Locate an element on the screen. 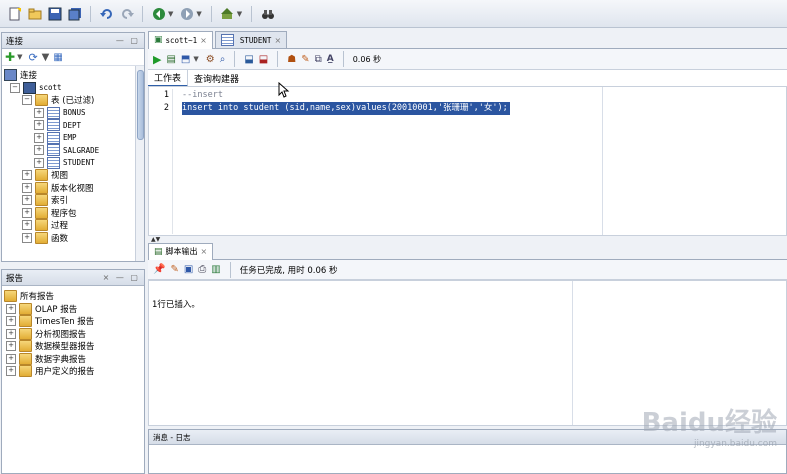 This screenshot has width=787, height=474. tree-item-connection-scott: − scott is located at coordinates (74, 88).